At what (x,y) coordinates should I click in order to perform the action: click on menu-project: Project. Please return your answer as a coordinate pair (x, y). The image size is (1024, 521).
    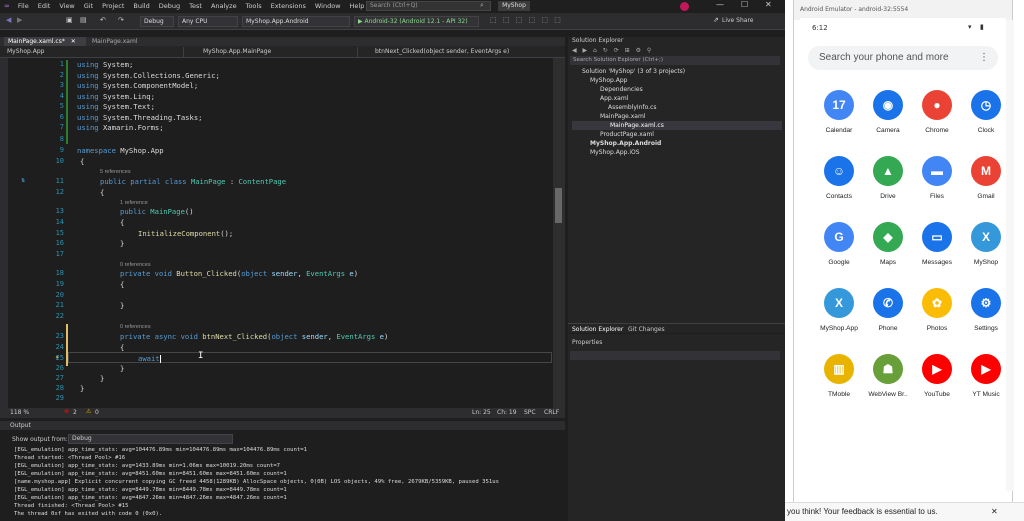
    Looking at the image, I should click on (113, 6).